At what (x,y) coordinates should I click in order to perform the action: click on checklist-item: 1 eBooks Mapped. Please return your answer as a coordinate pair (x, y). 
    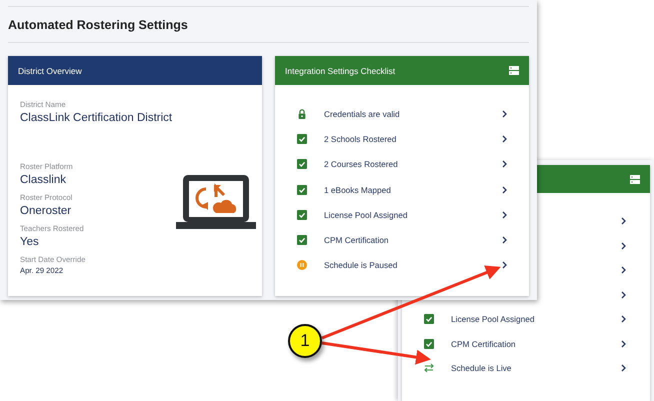
    Looking at the image, I should click on (413, 189).